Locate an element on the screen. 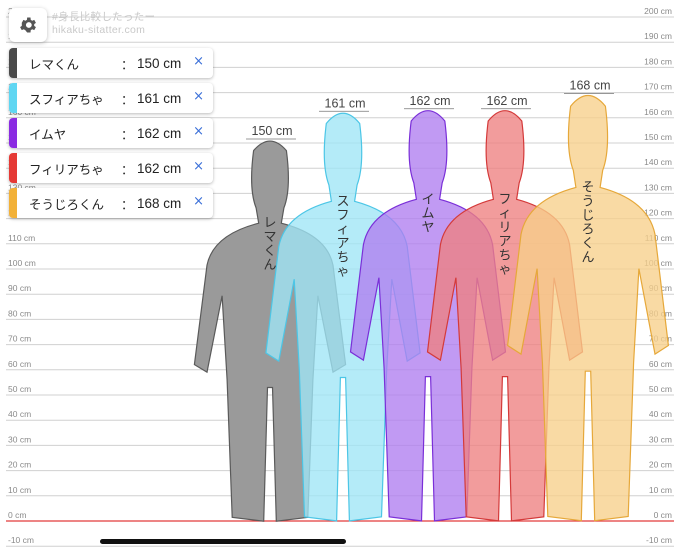  y-tick-right: 190 cm is located at coordinates (658, 36).